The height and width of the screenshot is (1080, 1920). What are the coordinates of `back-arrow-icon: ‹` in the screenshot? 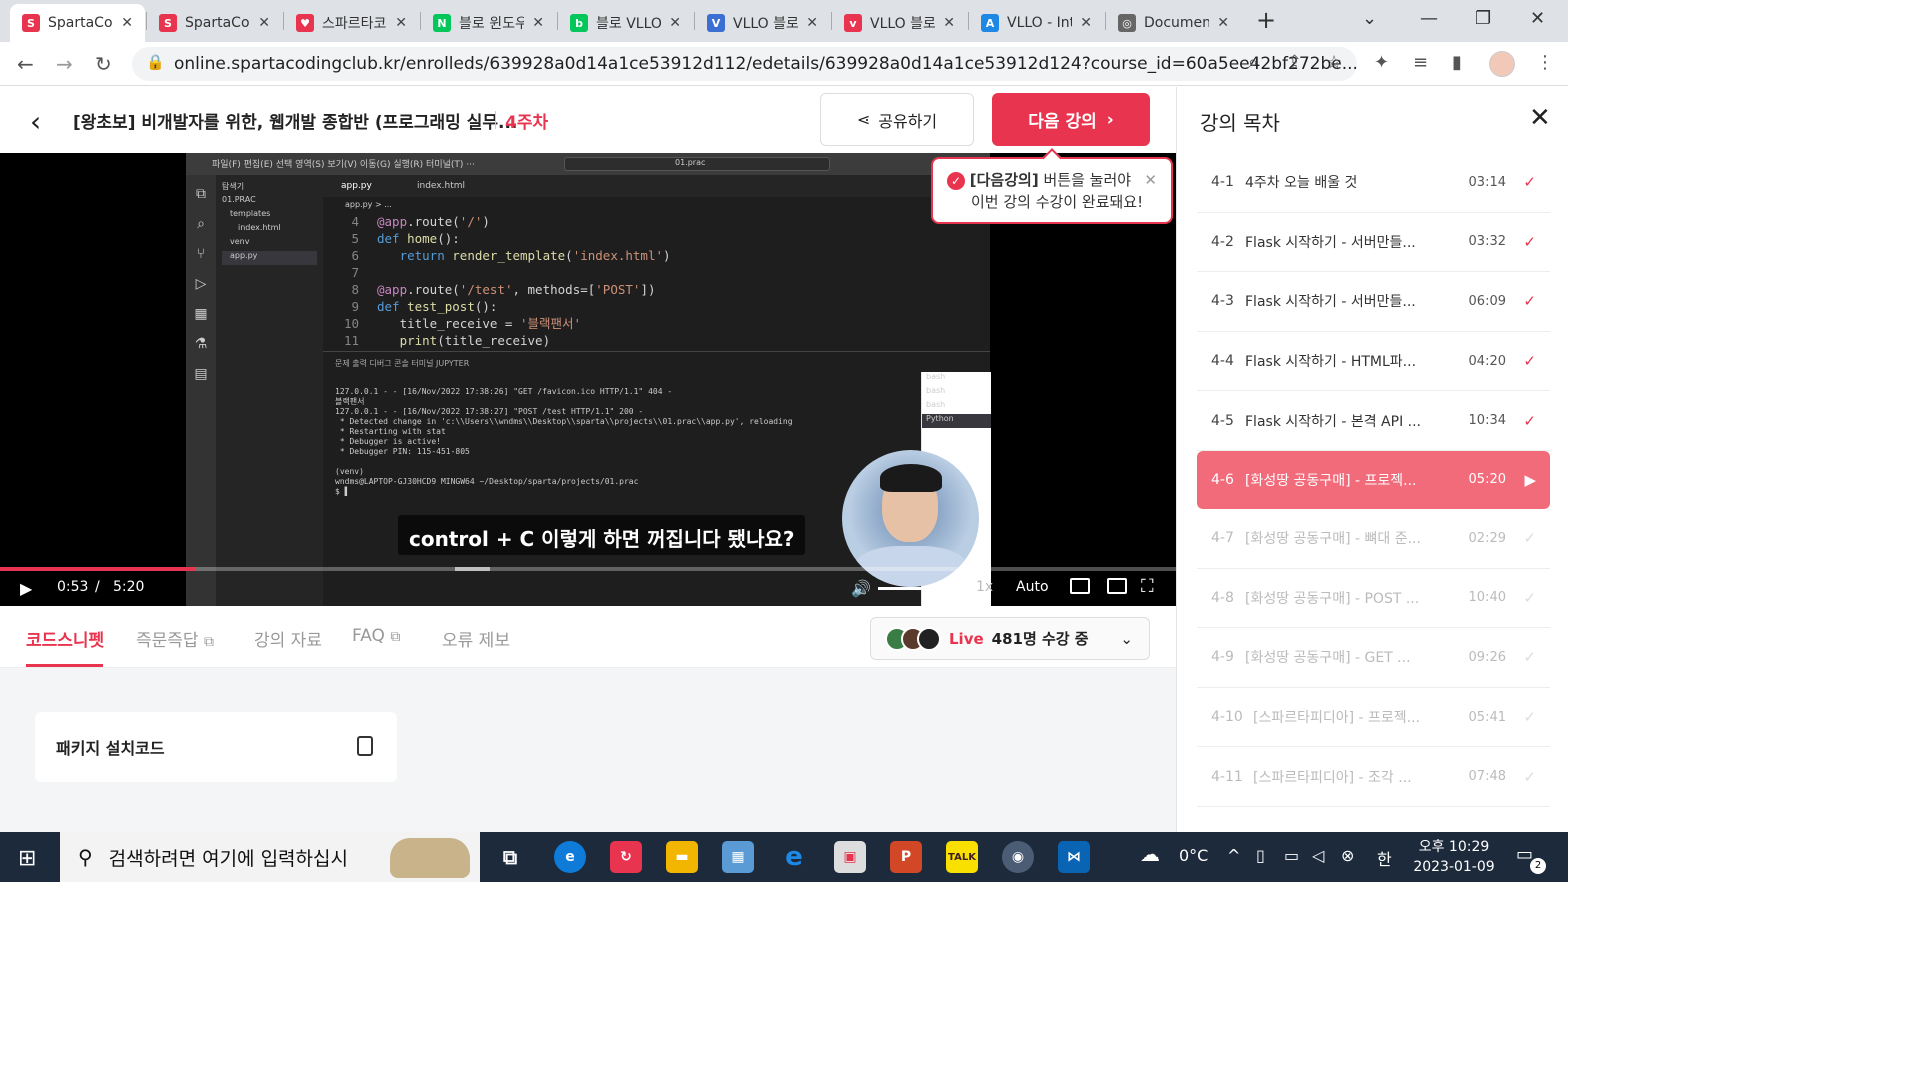 It's located at (35, 121).